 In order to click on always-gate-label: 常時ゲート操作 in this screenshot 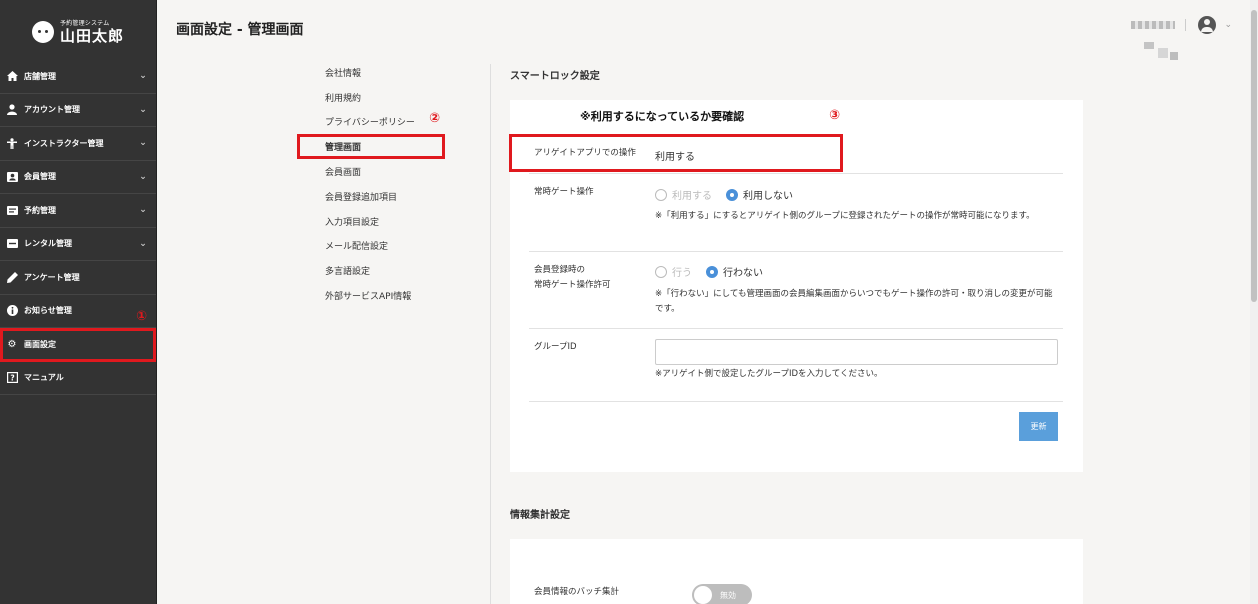, I will do `click(564, 192)`.